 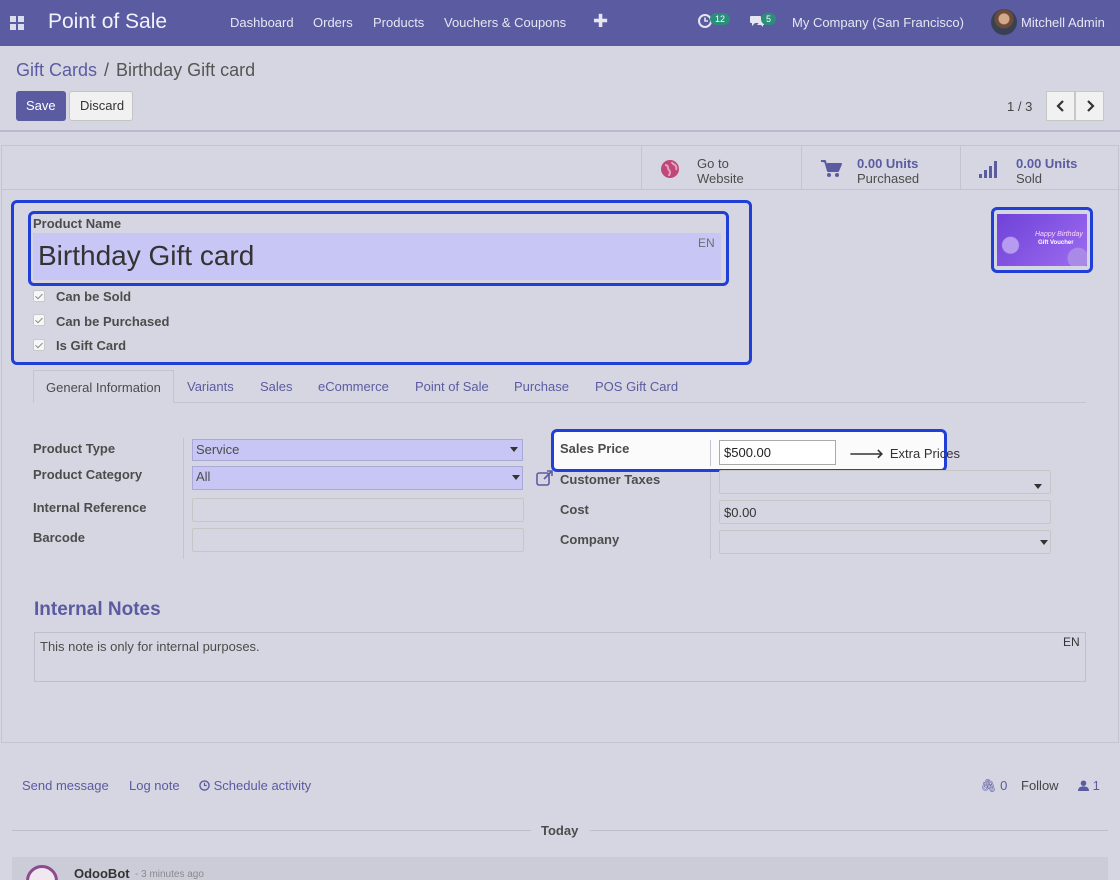 What do you see at coordinates (574, 509) in the screenshot?
I see `cost-label: Cost` at bounding box center [574, 509].